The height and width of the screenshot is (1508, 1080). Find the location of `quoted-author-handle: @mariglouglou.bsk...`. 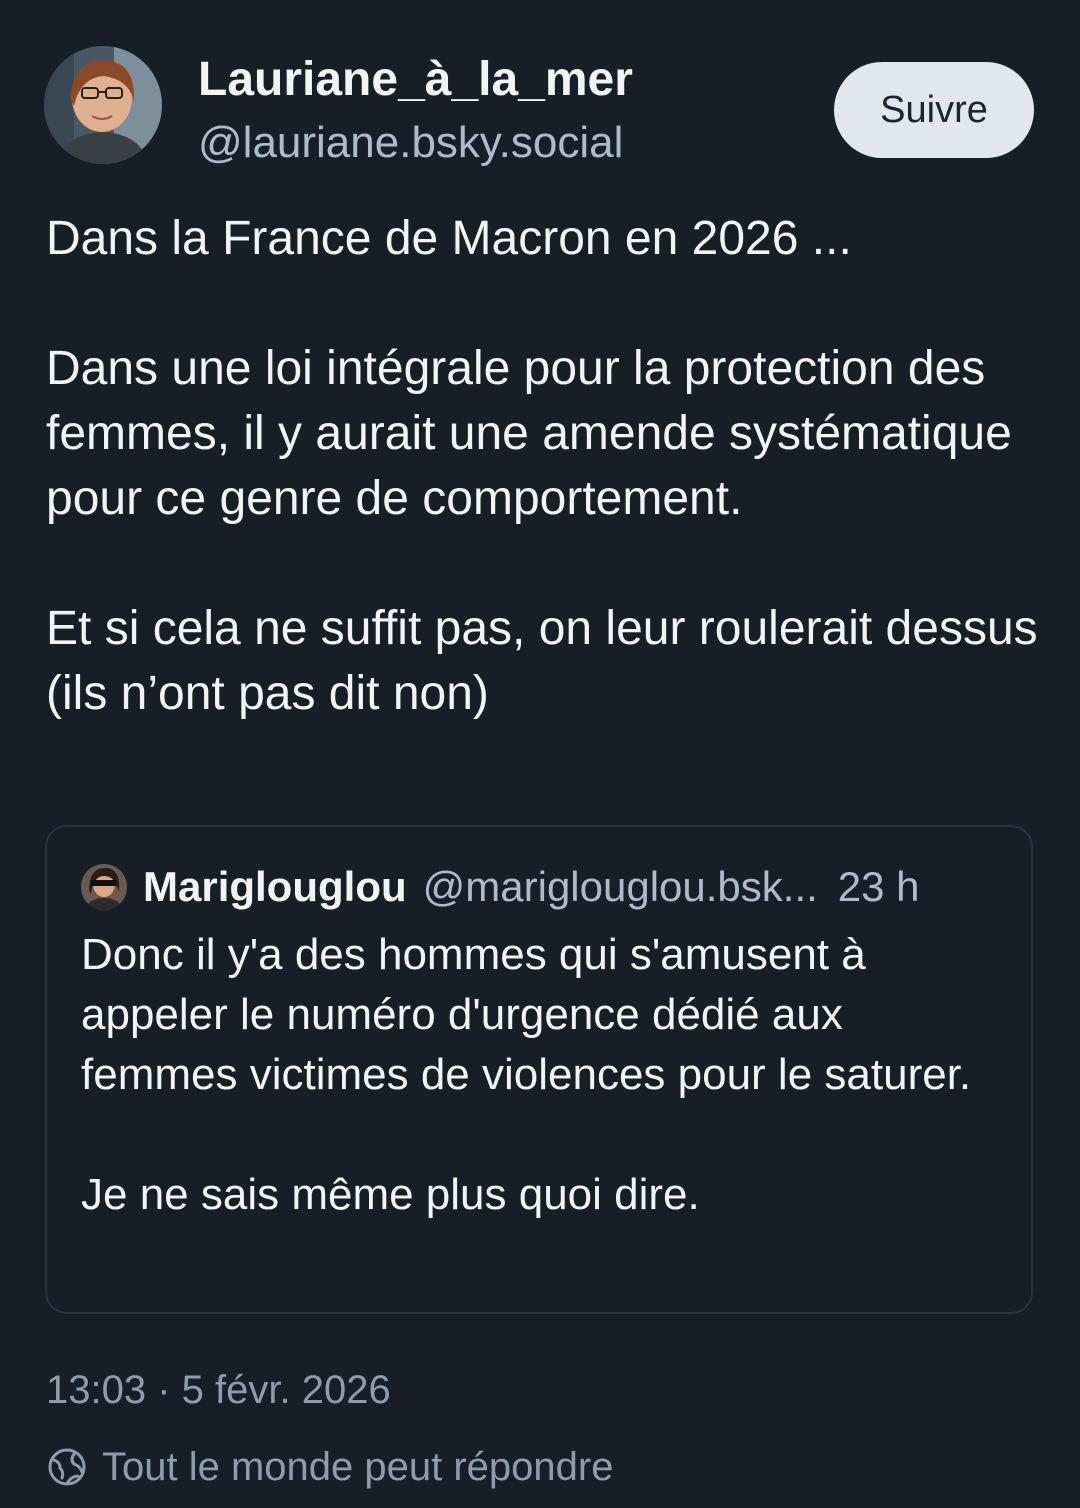

quoted-author-handle: @mariglouglou.bsk... is located at coordinates (620, 887).